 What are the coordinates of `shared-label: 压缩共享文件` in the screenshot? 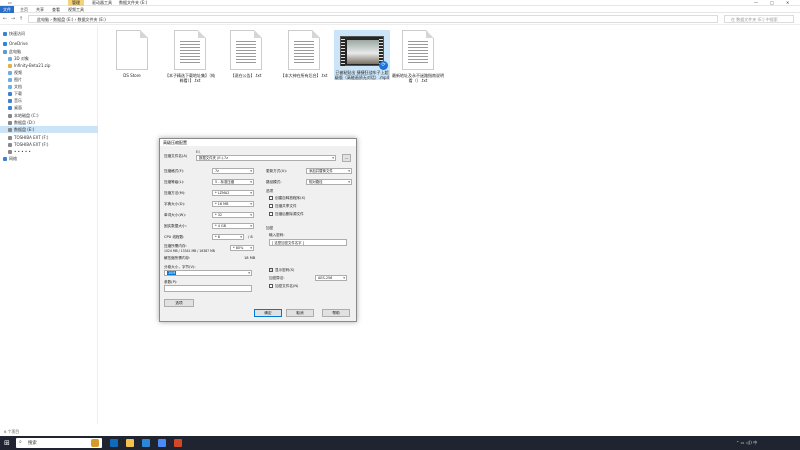 It's located at (286, 206).